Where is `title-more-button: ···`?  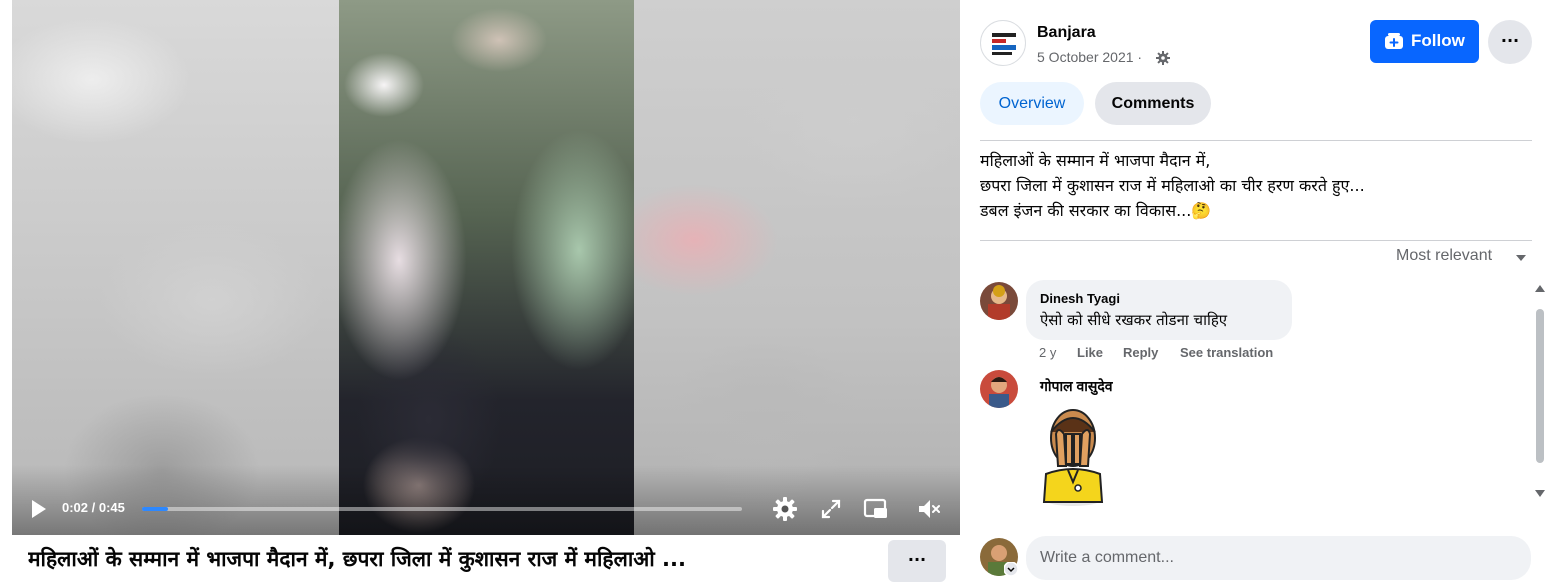 title-more-button: ··· is located at coordinates (917, 561).